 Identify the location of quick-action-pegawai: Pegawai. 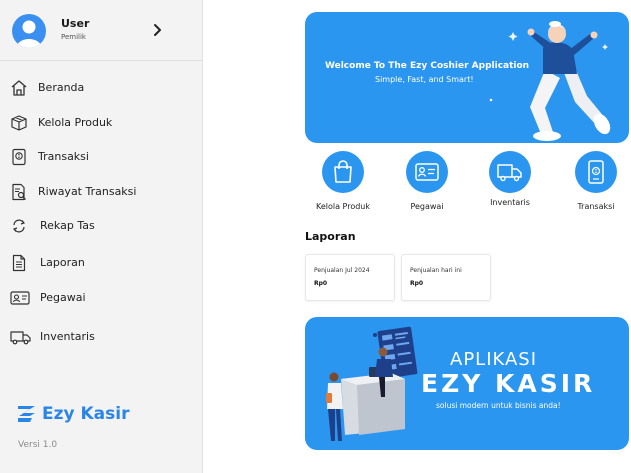
(427, 183).